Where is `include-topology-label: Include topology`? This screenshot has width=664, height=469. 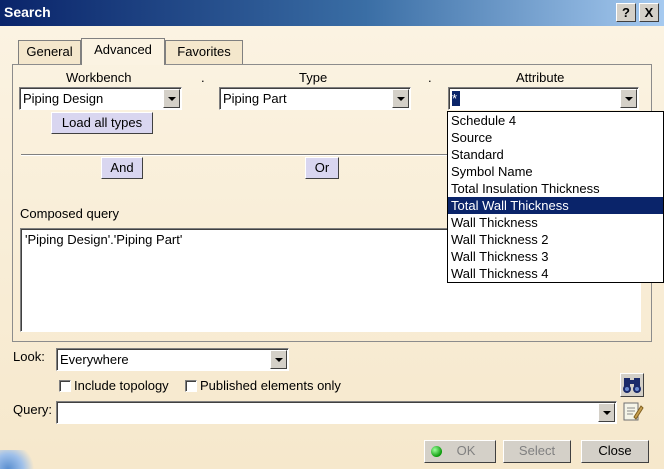 include-topology-label: Include topology is located at coordinates (121, 385).